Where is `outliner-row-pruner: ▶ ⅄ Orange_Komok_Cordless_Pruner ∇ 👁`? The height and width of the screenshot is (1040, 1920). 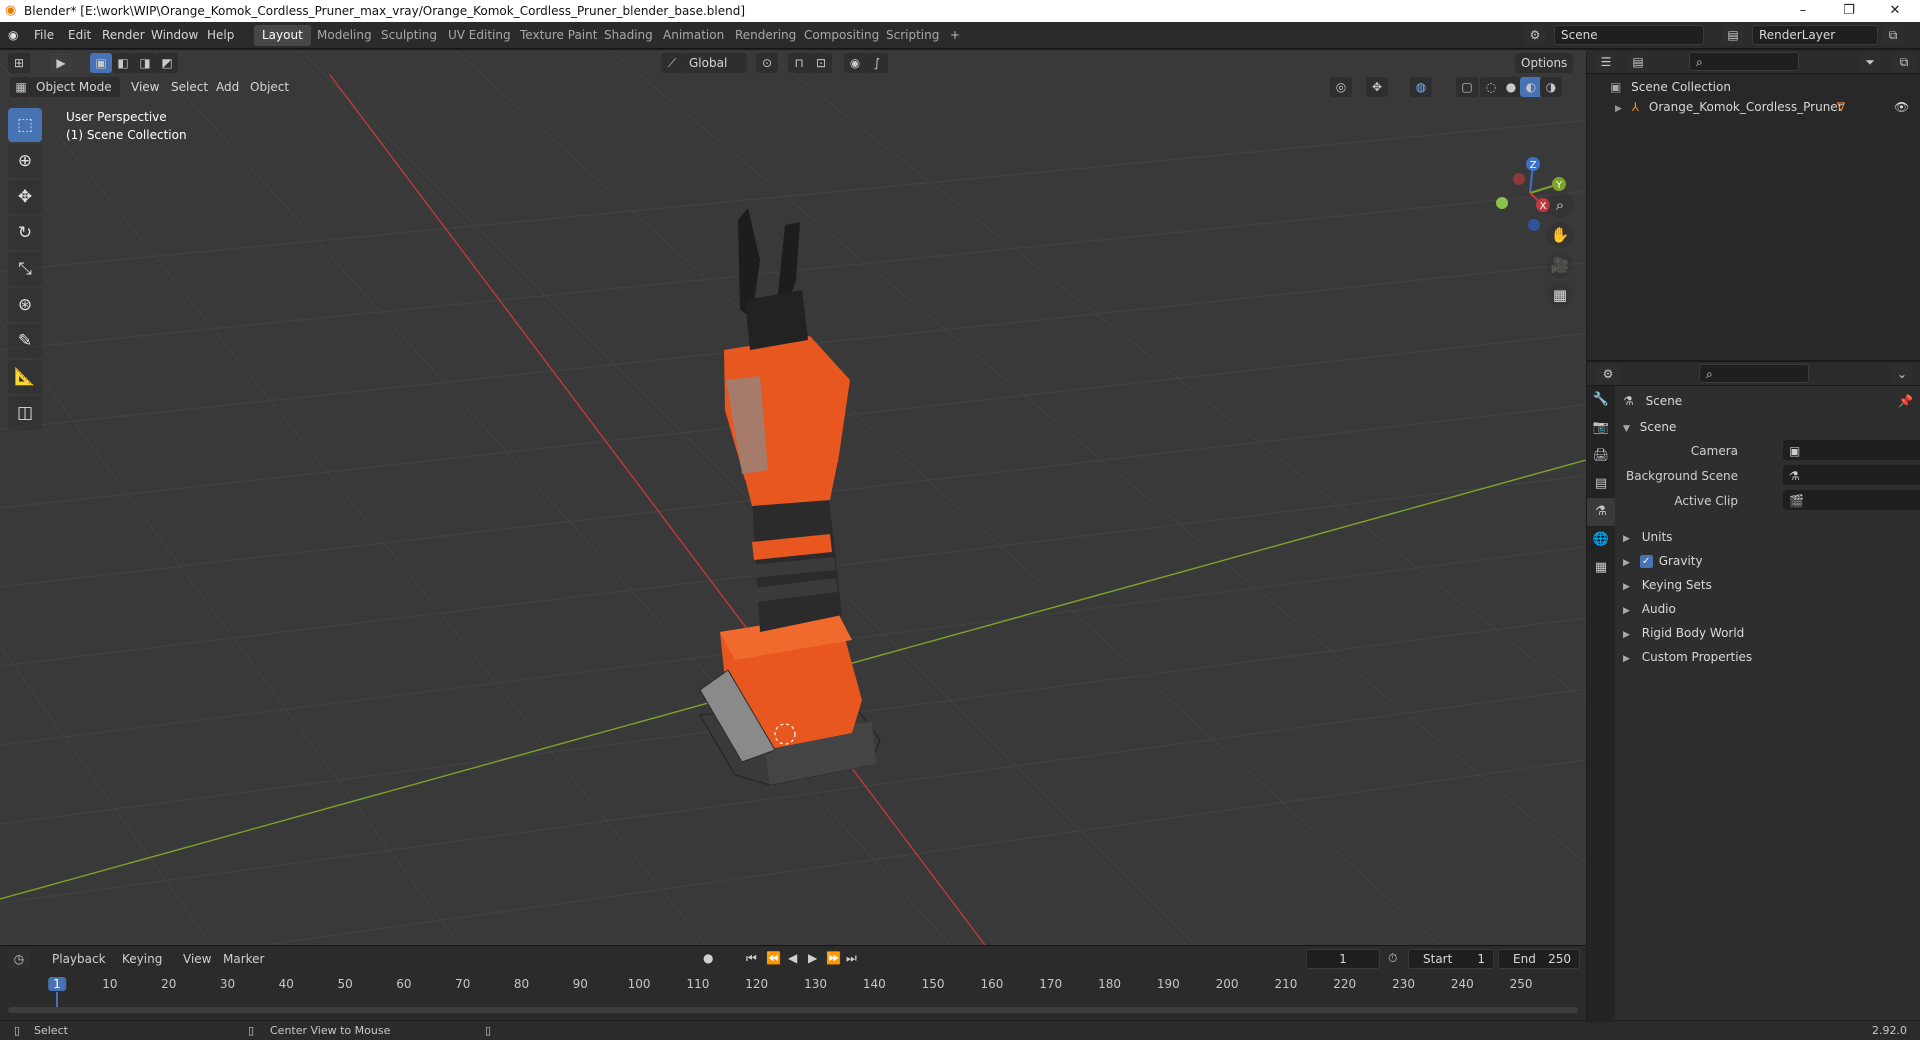 outliner-row-pruner: ▶ ⅄ Orange_Komok_Cordless_Pruner ∇ 👁 is located at coordinates (1753, 107).